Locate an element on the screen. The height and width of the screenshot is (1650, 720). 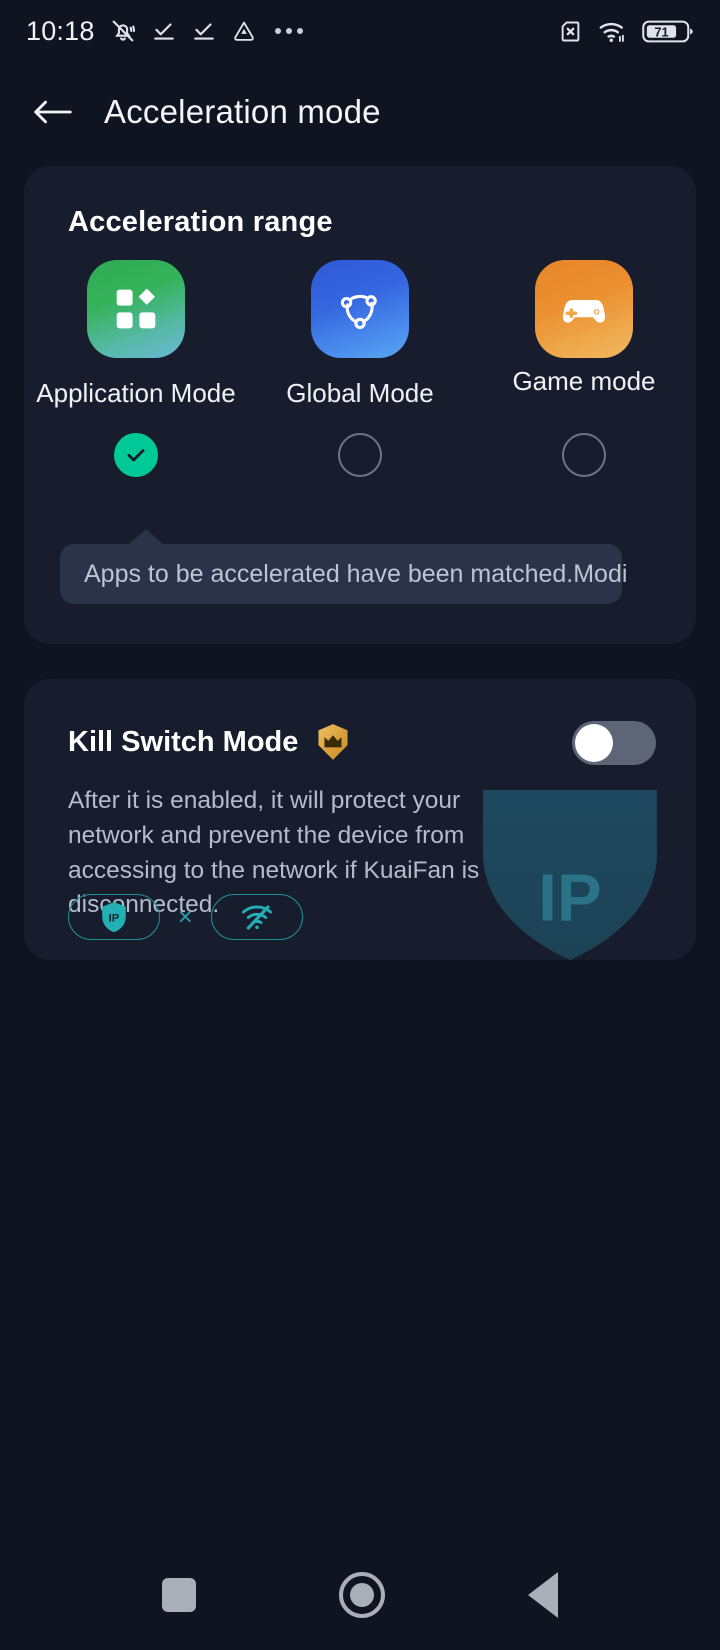
status-bar-left: 10:18 is located at coordinates (164, 31).